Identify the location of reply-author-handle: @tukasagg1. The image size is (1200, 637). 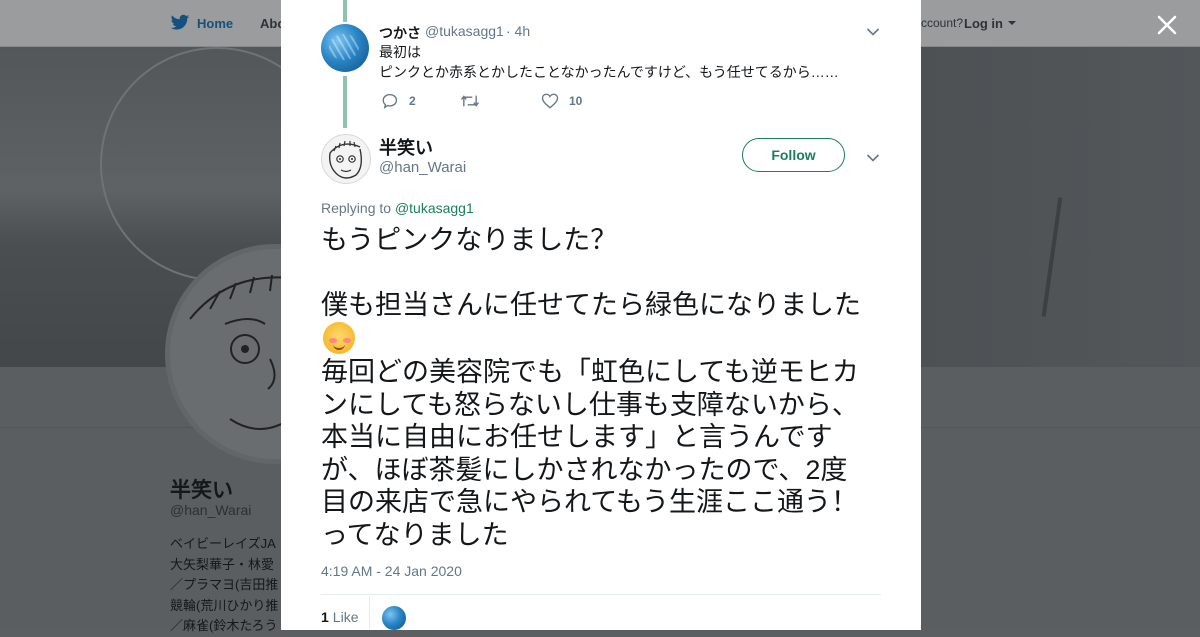
(464, 31).